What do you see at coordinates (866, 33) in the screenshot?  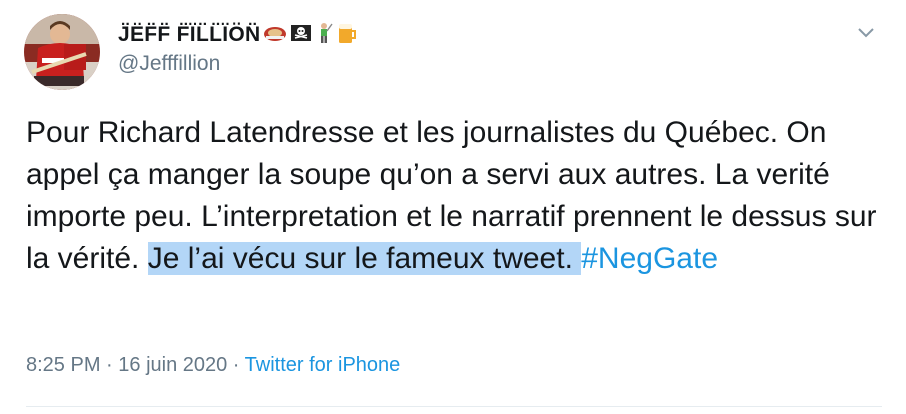 I see `chevron-down-icon` at bounding box center [866, 33].